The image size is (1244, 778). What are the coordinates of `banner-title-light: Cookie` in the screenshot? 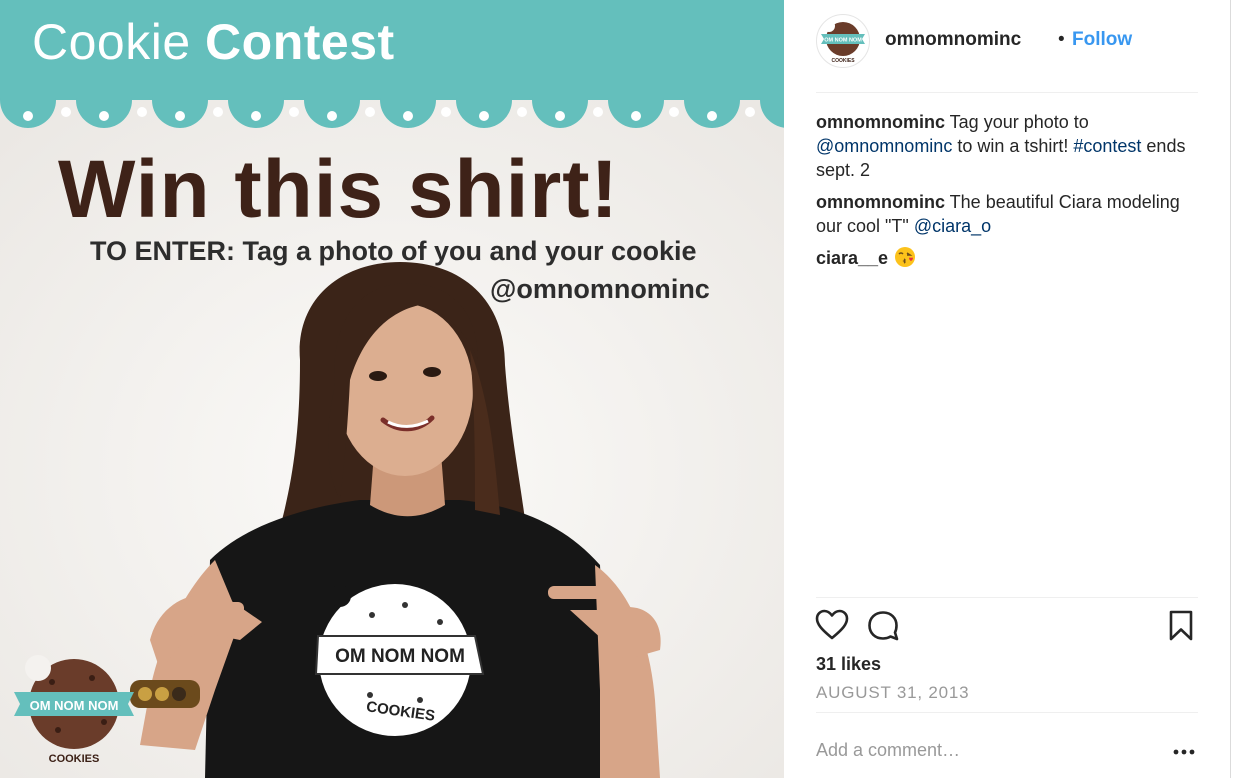 It's located at (111, 42).